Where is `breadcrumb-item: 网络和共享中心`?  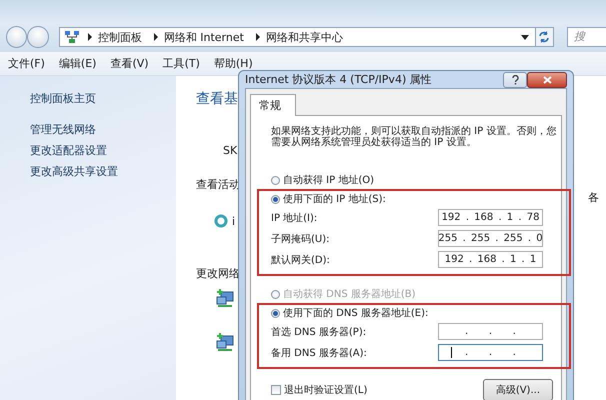 breadcrumb-item: 网络和共享中心 is located at coordinates (304, 37).